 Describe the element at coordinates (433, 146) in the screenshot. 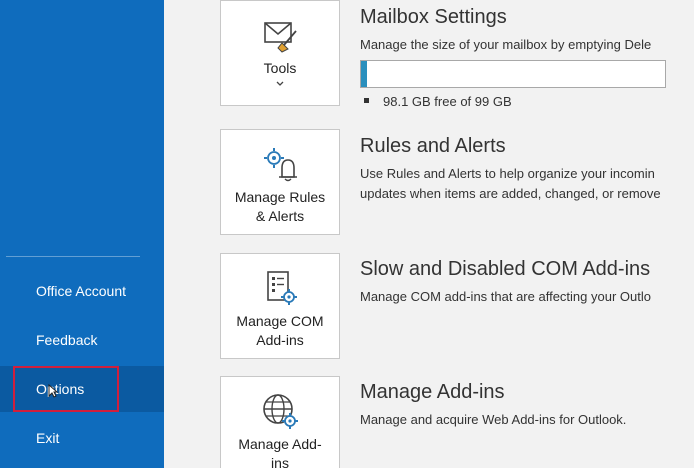

I see `rules-alerts-title: Rules and Alerts` at that location.